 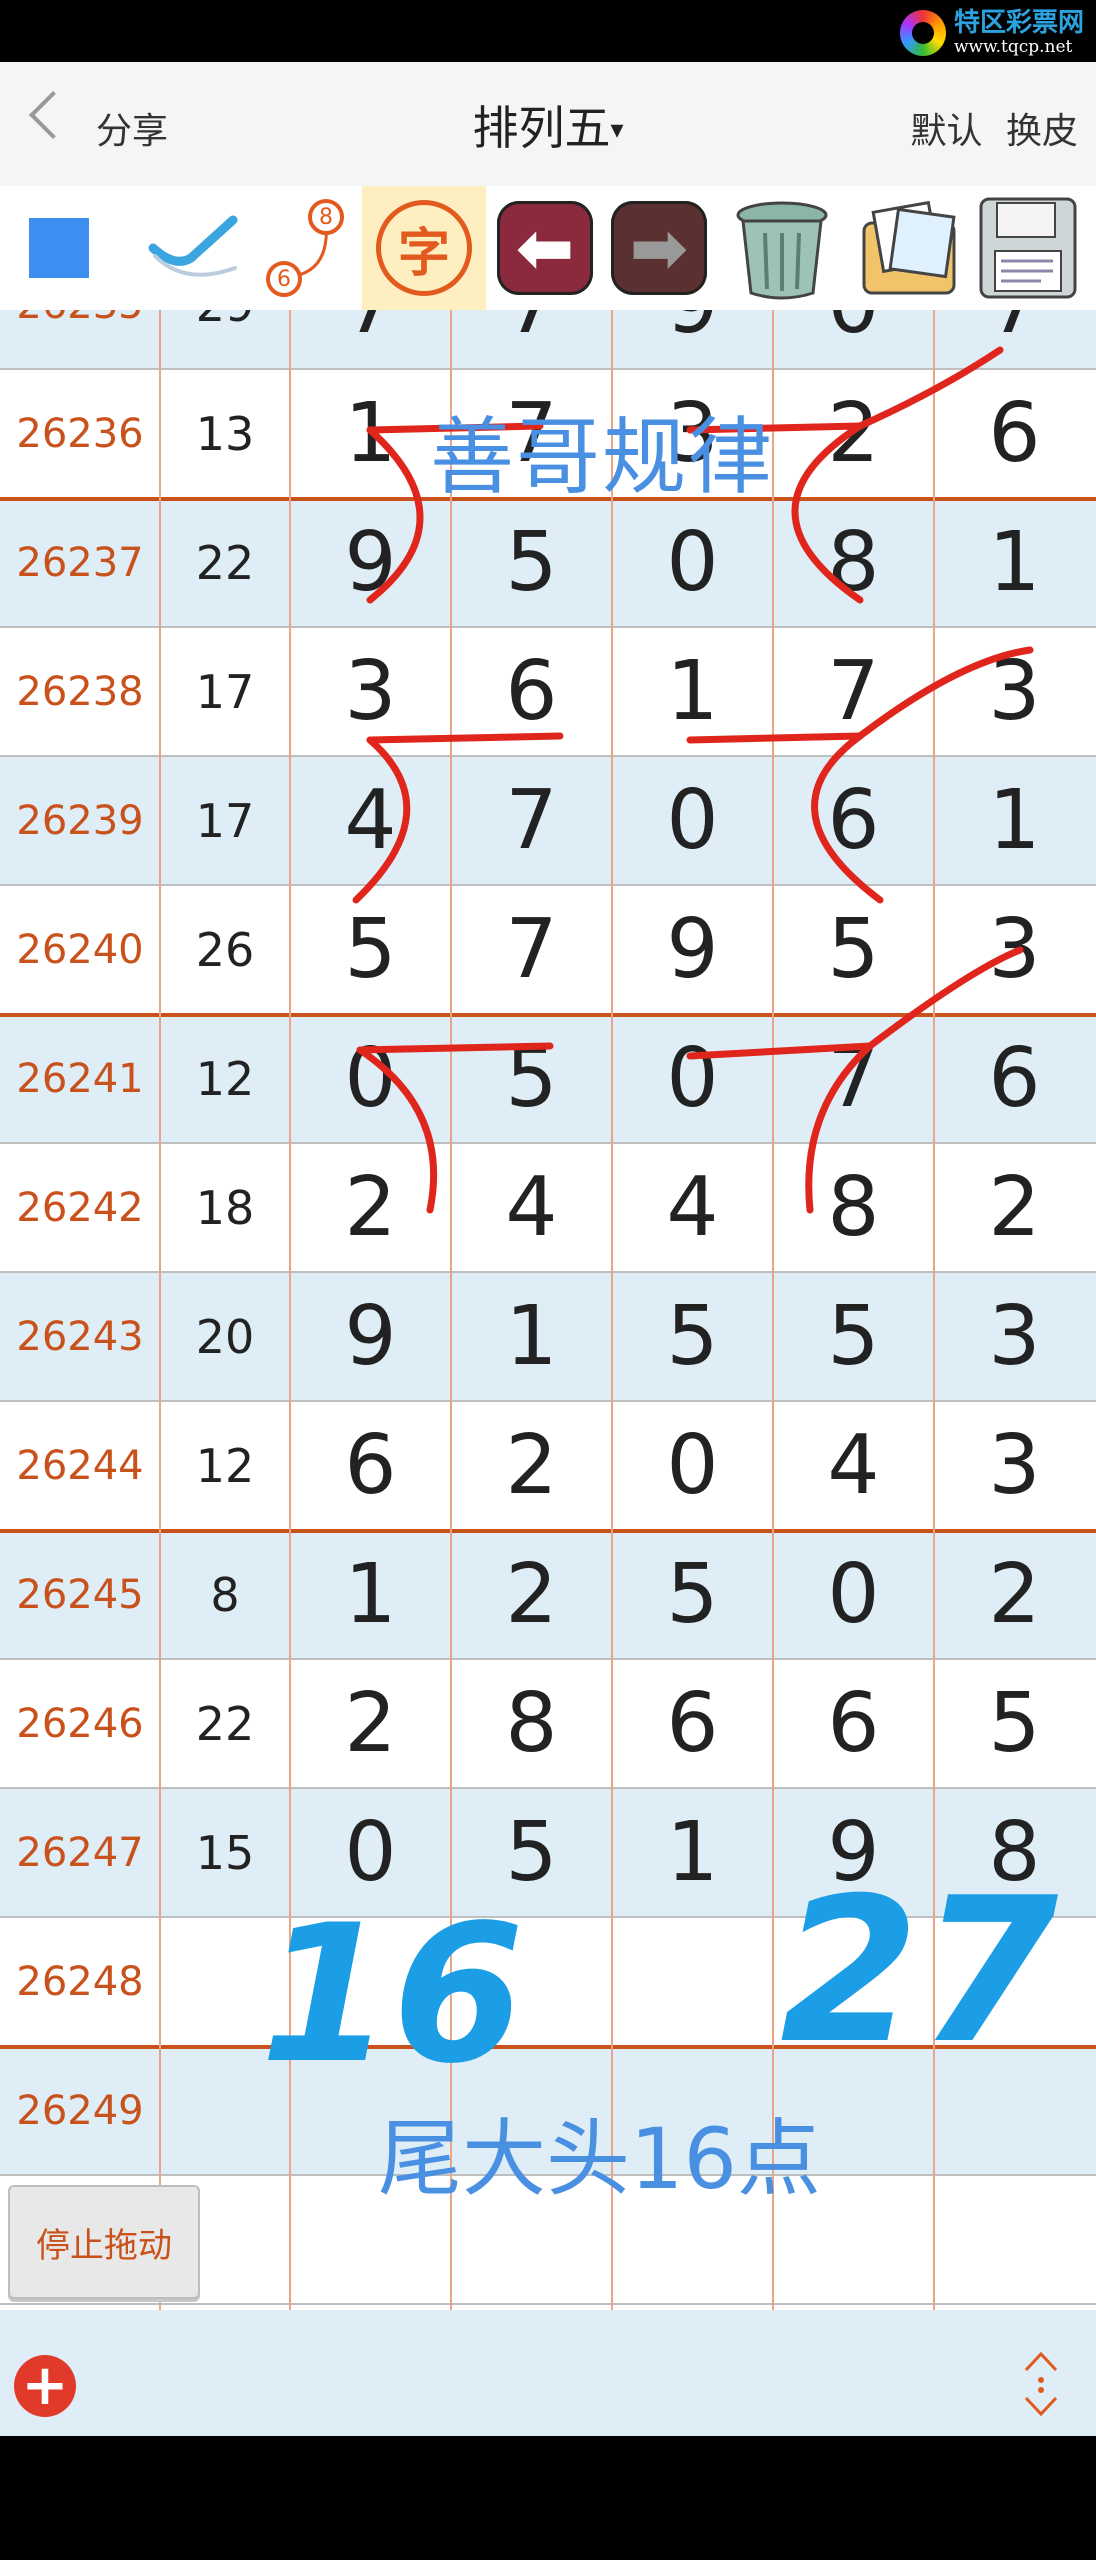 I want to click on blue-square-icon, so click(x=59, y=248).